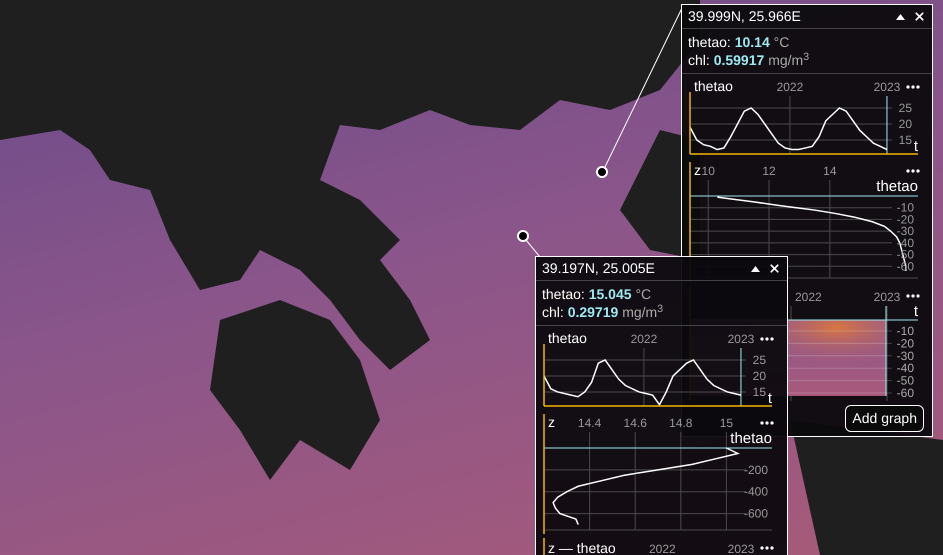 The image size is (943, 555). What do you see at coordinates (708, 171) in the screenshot?
I see `axis-tick-label: 10` at bounding box center [708, 171].